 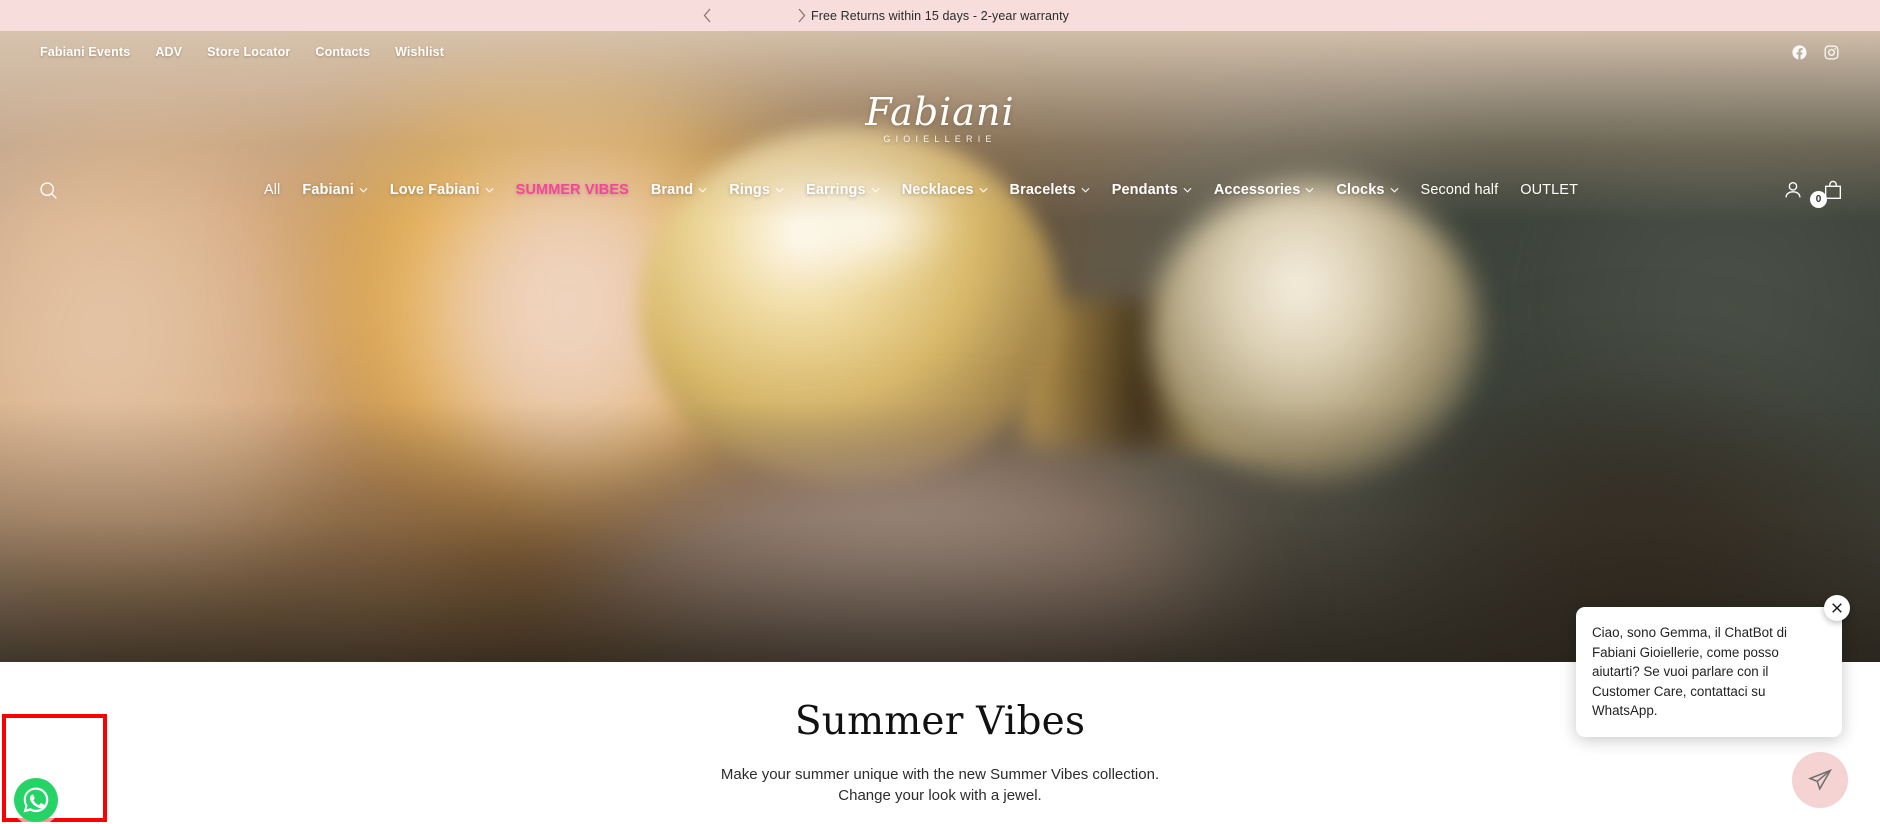 I want to click on chevron-right-icon, so click(x=801, y=15).